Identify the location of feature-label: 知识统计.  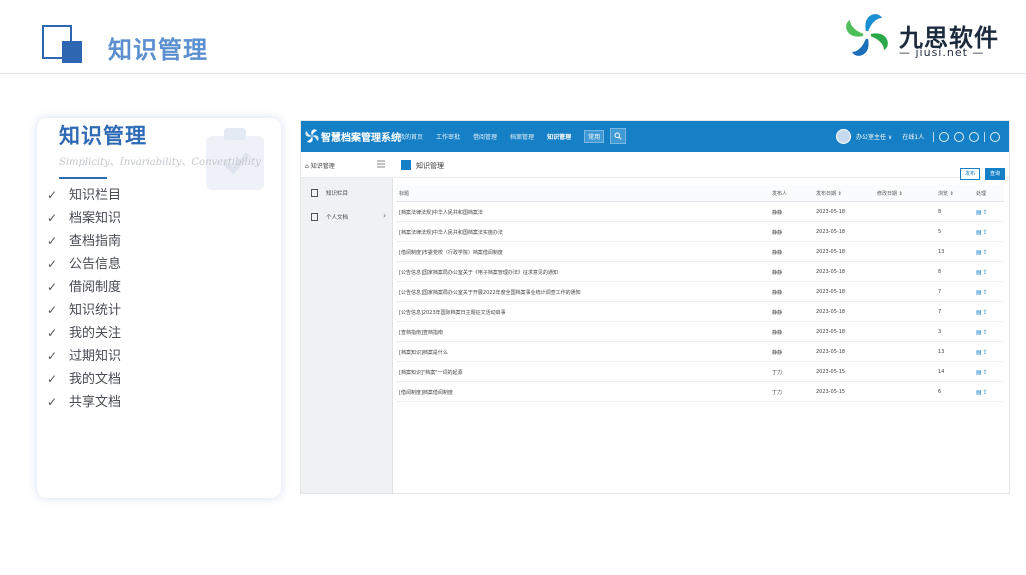
(95, 310).